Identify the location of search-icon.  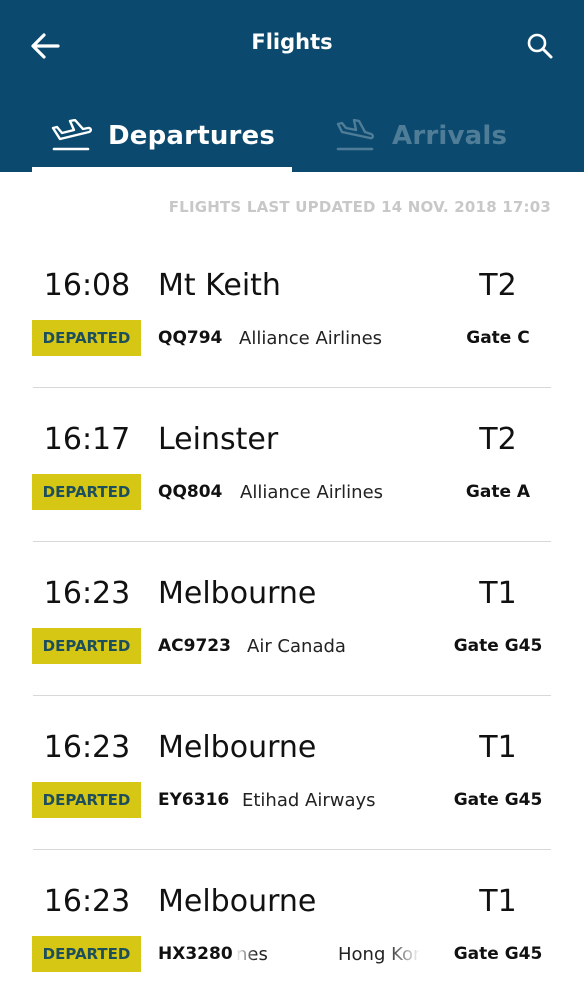
(540, 46).